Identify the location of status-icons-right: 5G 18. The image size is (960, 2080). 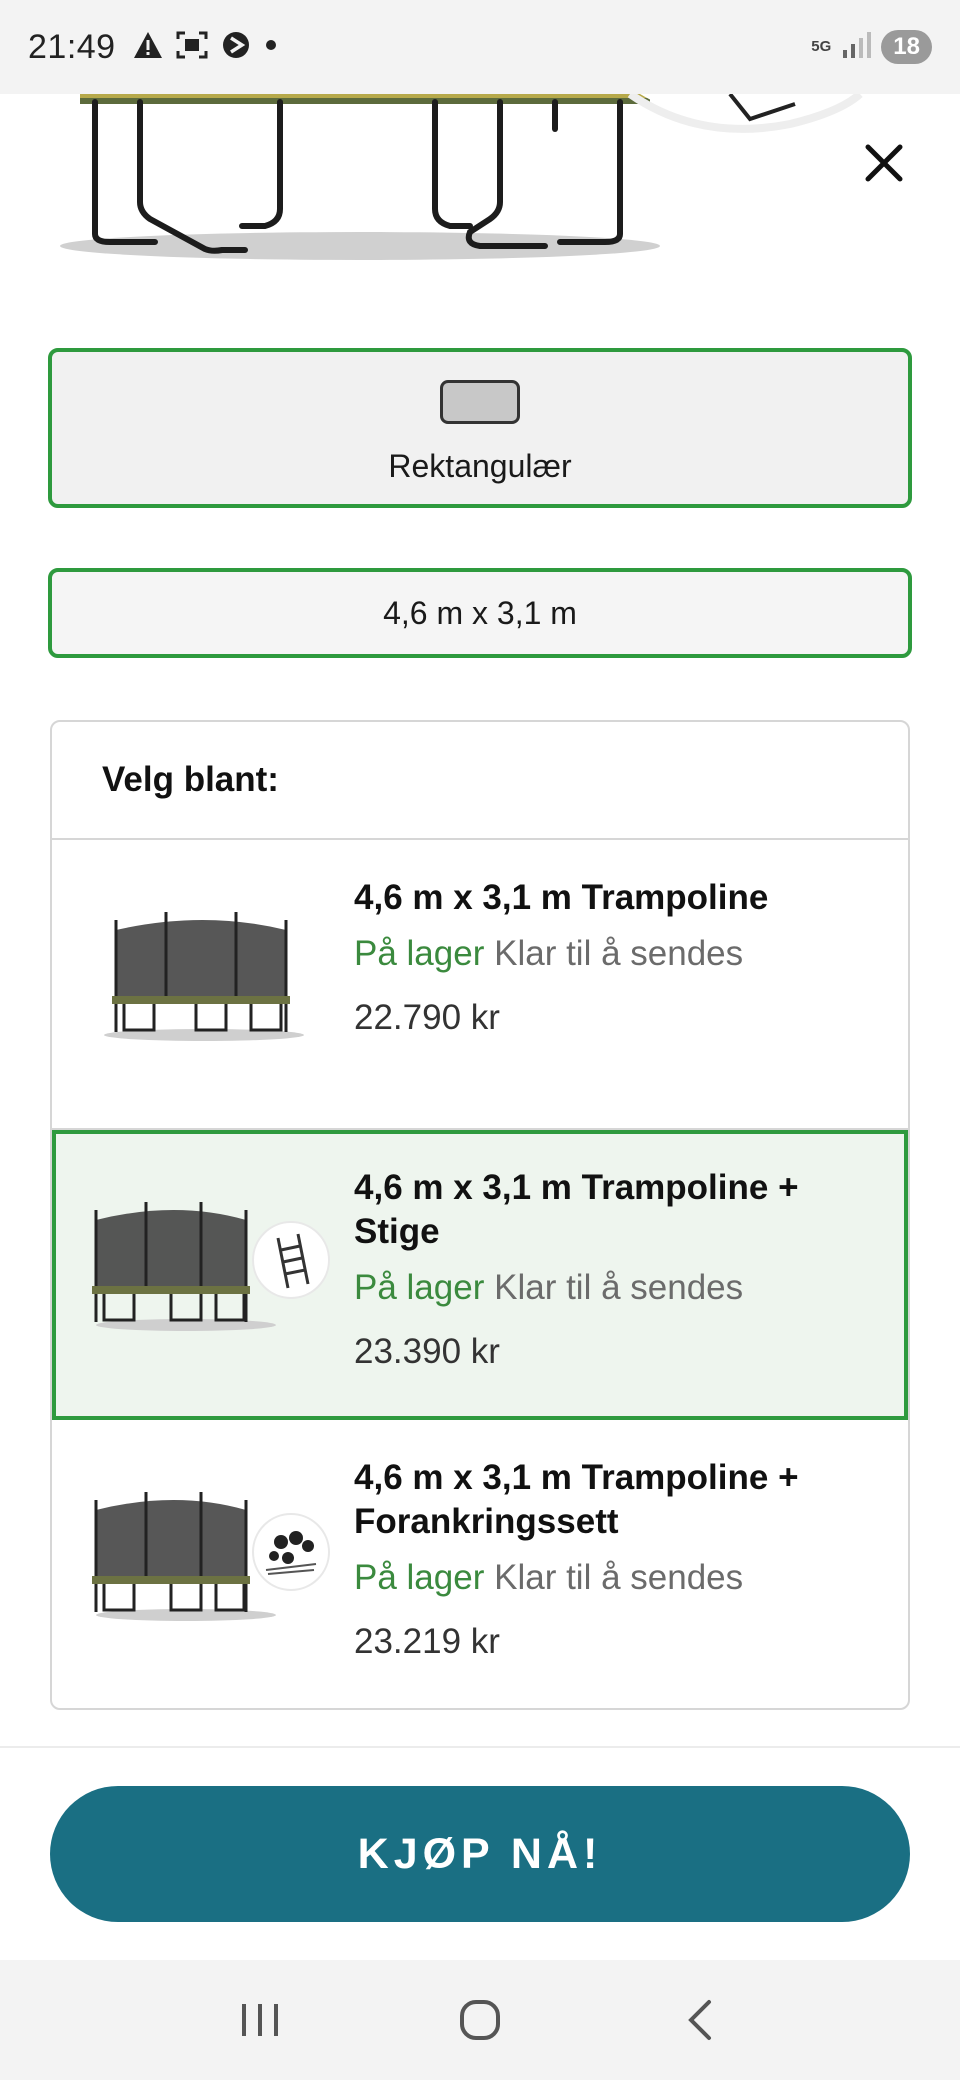
(871, 47).